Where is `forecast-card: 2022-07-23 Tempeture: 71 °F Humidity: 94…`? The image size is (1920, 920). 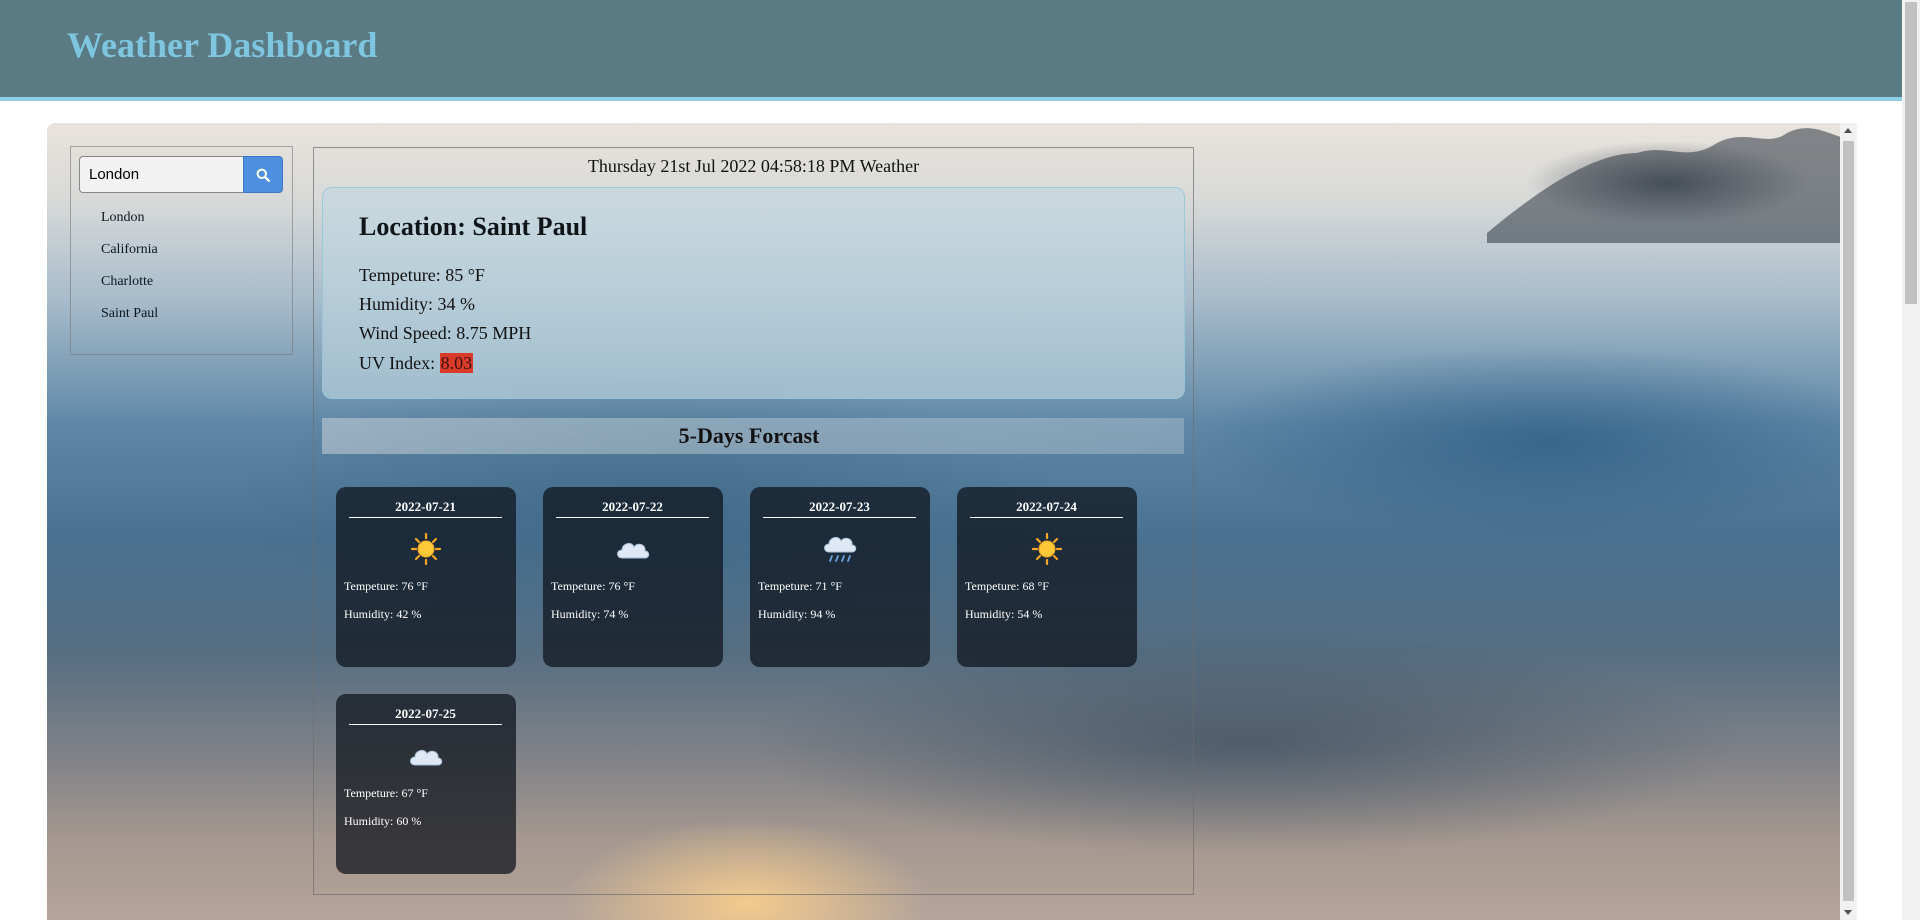 forecast-card: 2022-07-23 Tempeture: 71 °F Humidity: 94… is located at coordinates (840, 577).